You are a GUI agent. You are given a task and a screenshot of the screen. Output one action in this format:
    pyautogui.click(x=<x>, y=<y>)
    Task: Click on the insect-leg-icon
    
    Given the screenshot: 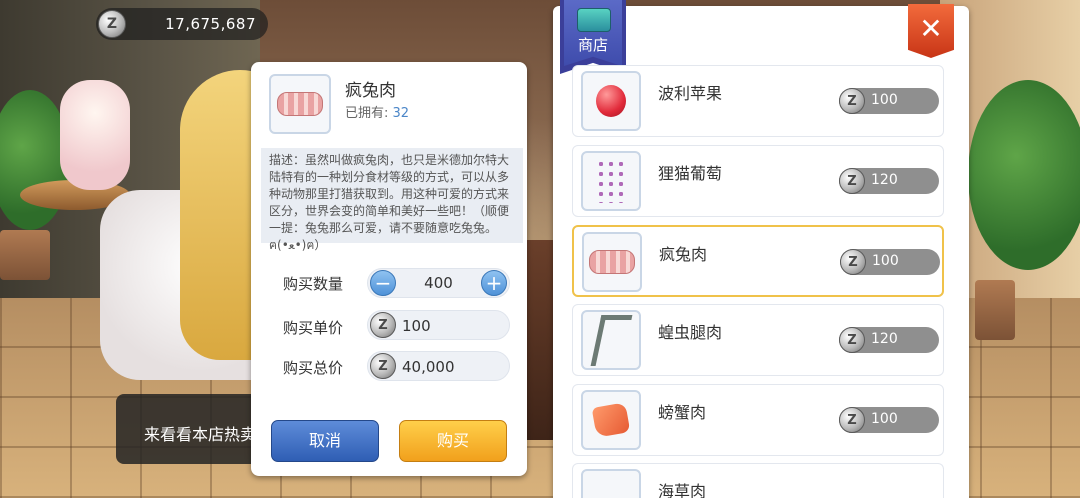 What is the action you would take?
    pyautogui.click(x=611, y=340)
    